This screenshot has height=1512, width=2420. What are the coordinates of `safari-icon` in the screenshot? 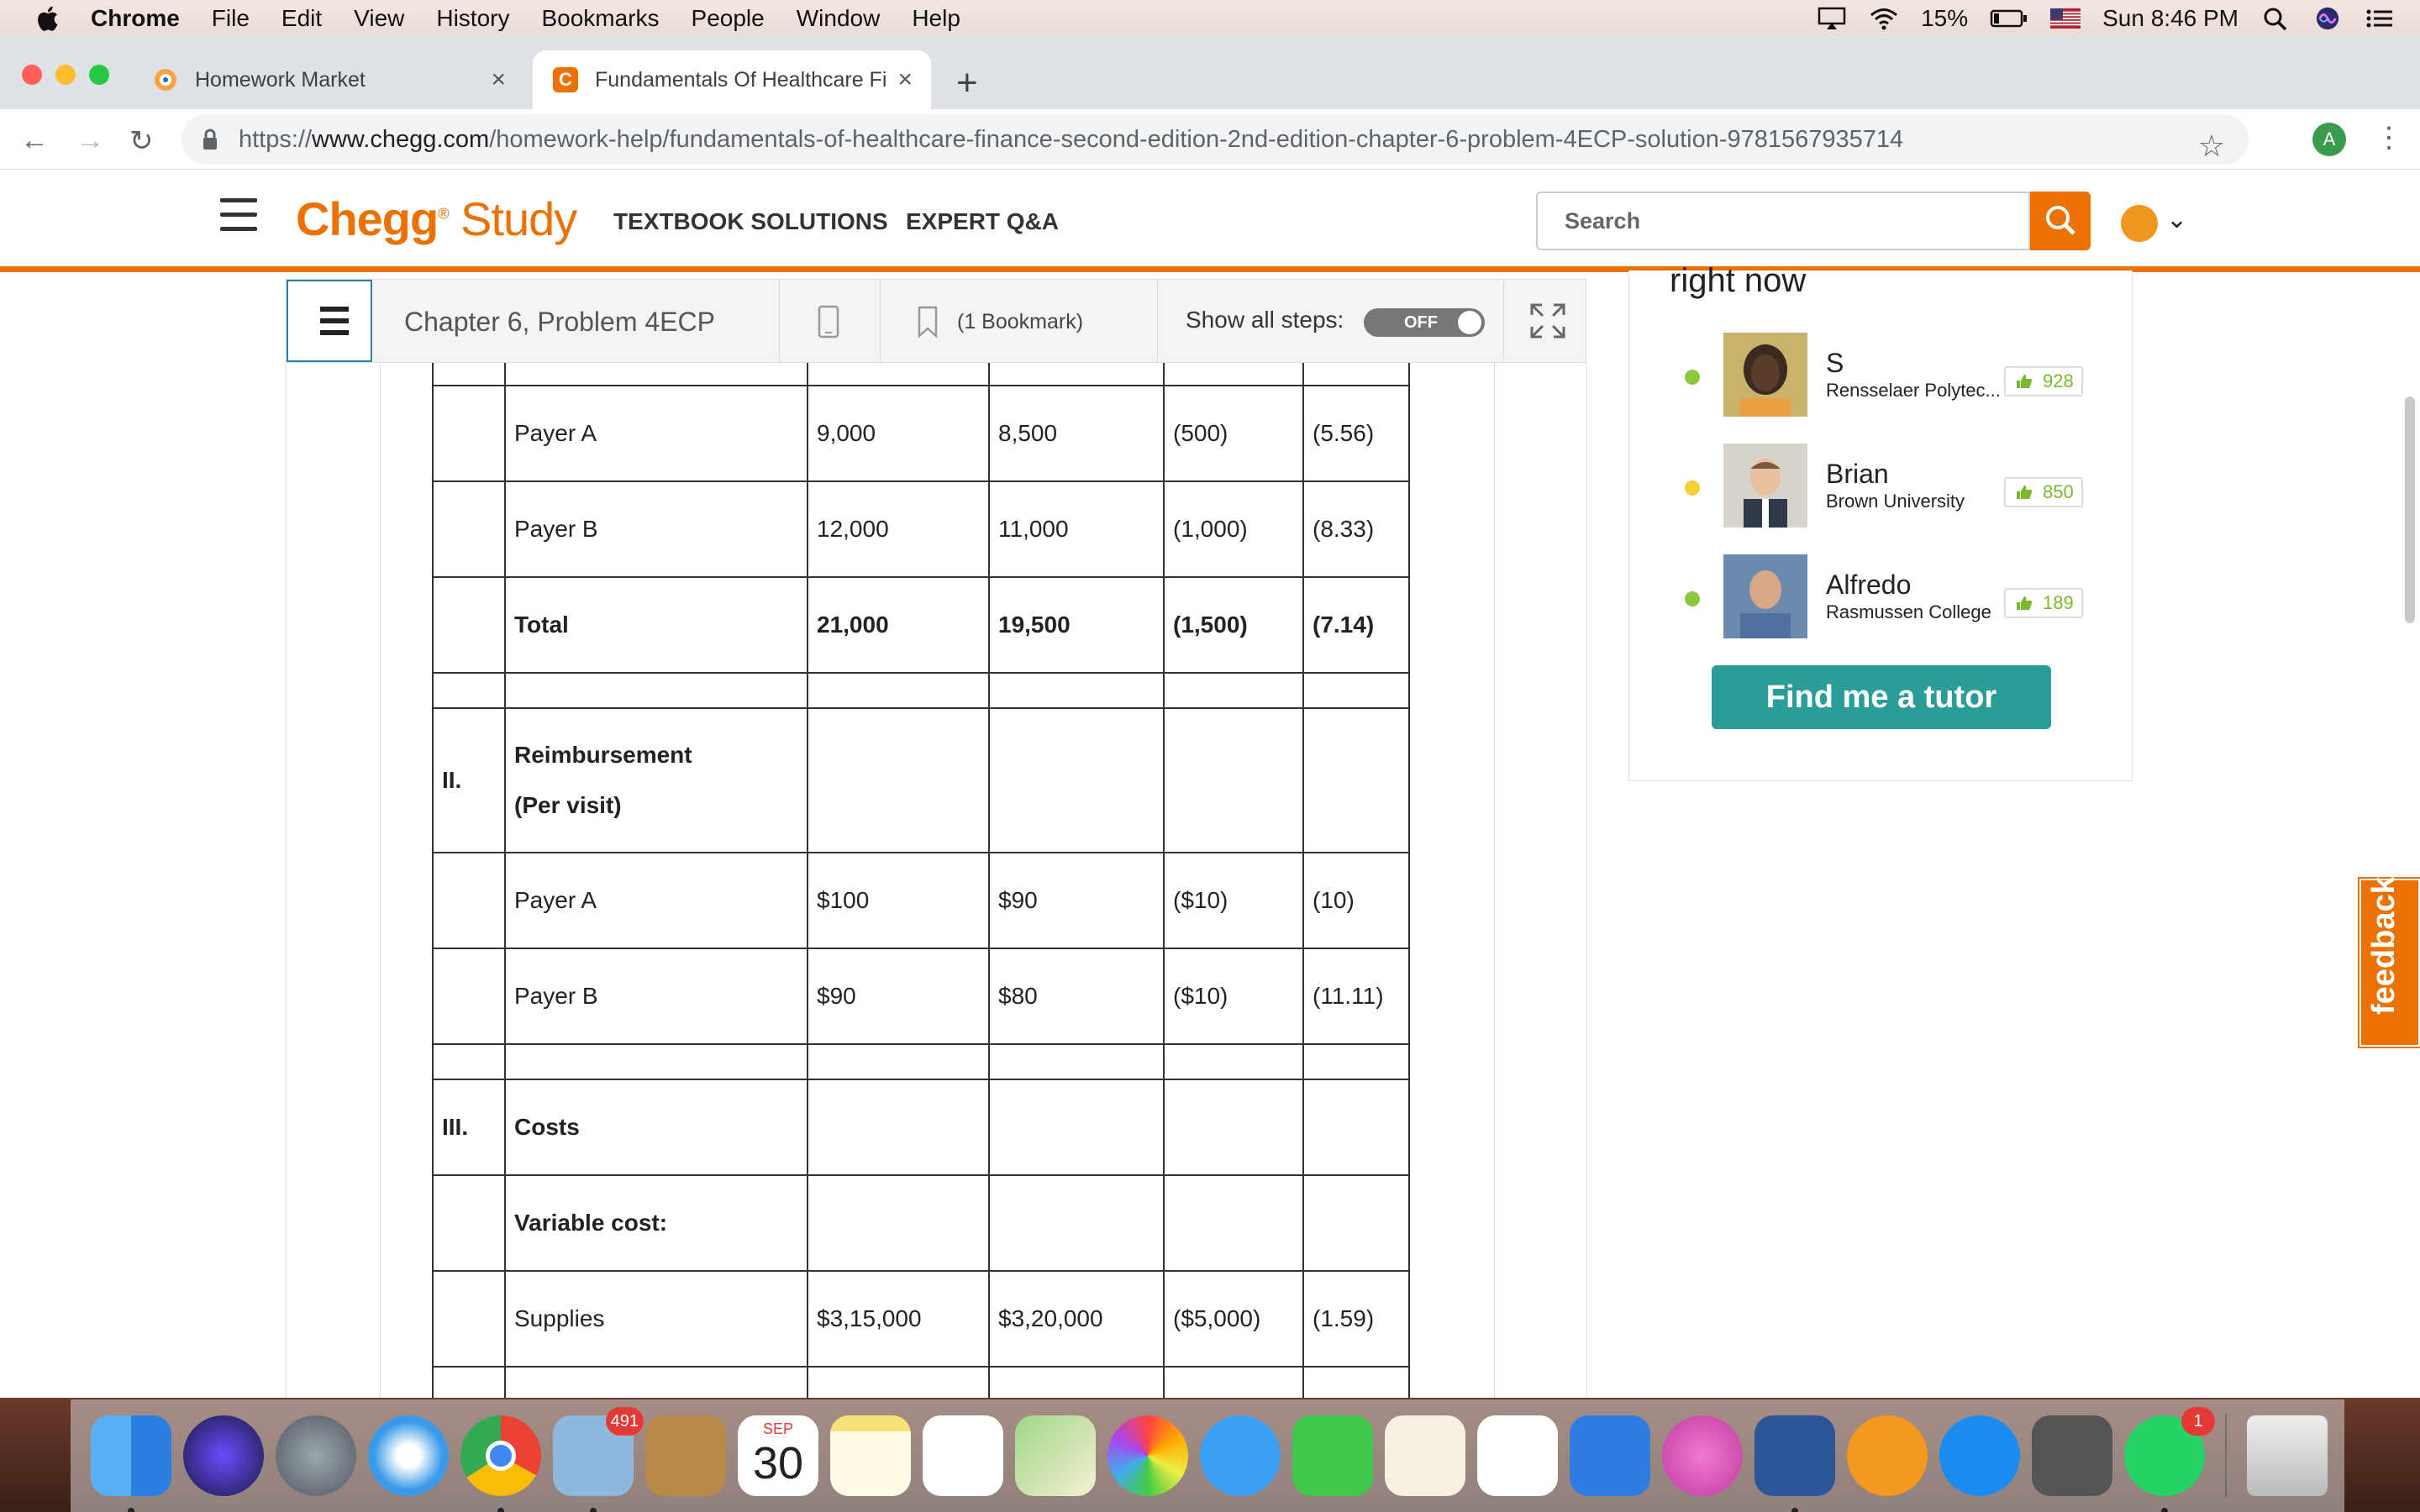 It's located at (408, 1455).